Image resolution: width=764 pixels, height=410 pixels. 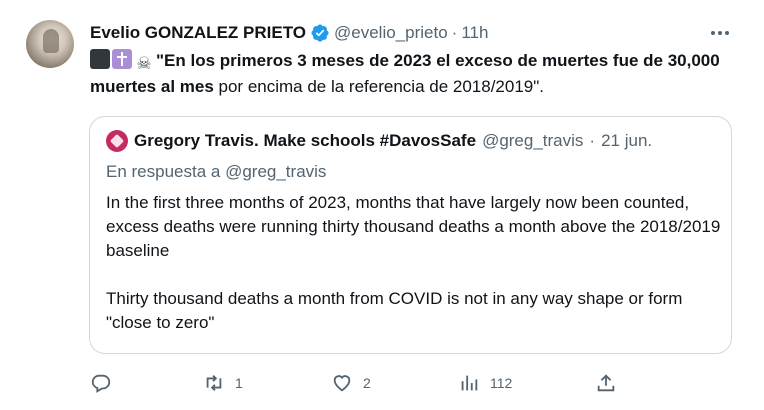 I want to click on reply-button, so click(x=106, y=383).